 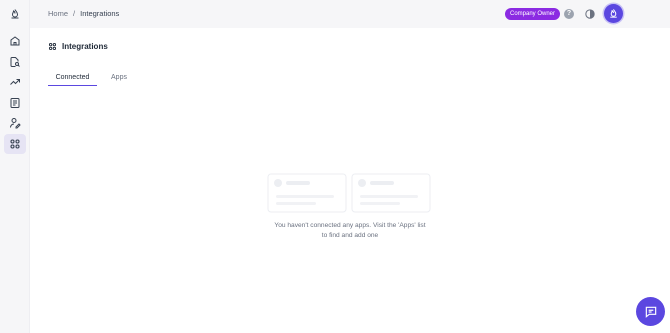 I want to click on sidebar-item-integrations, so click(x=15, y=144).